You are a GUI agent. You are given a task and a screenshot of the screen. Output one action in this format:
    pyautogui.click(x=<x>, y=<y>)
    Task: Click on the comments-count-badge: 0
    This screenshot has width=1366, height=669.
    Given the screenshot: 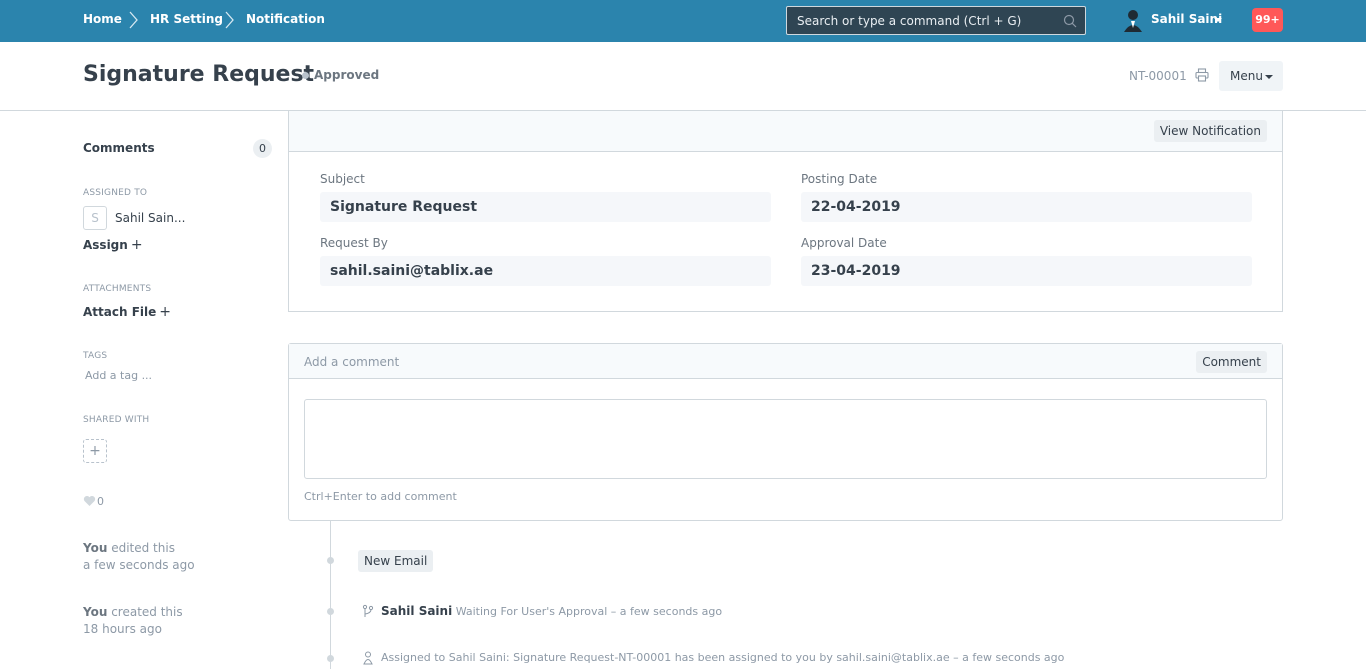 What is the action you would take?
    pyautogui.click(x=262, y=148)
    